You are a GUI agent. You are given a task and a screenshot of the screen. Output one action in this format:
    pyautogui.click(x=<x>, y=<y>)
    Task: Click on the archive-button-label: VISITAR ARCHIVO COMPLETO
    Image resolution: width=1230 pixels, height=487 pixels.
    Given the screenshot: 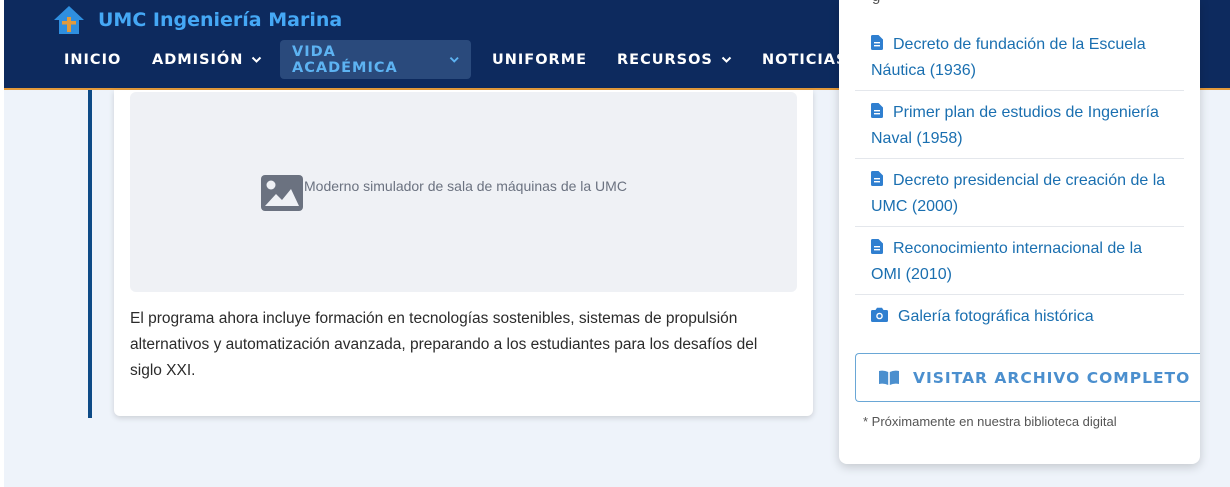 What is the action you would take?
    pyautogui.click(x=1052, y=377)
    